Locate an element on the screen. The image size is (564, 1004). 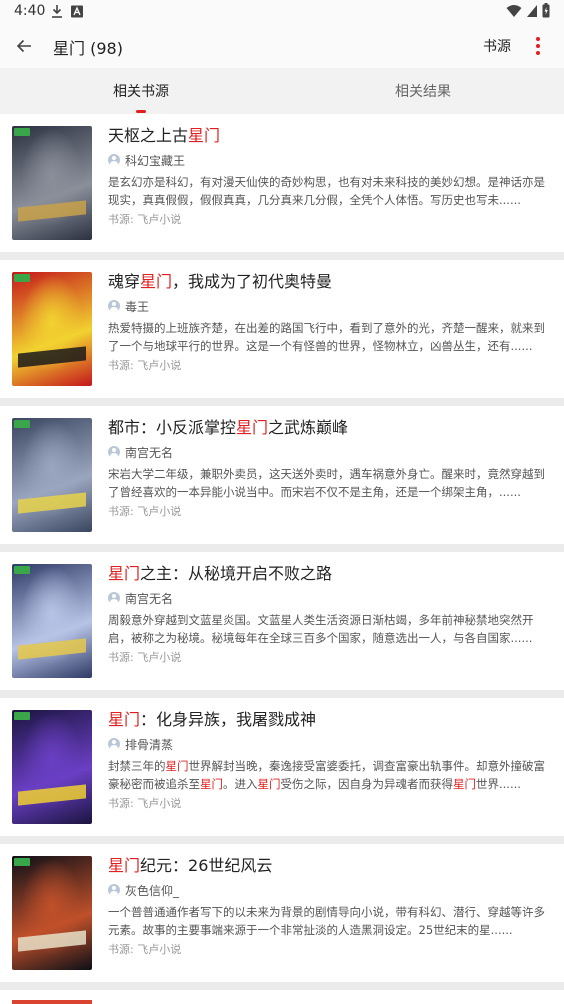
wifi-icon is located at coordinates (514, 10).